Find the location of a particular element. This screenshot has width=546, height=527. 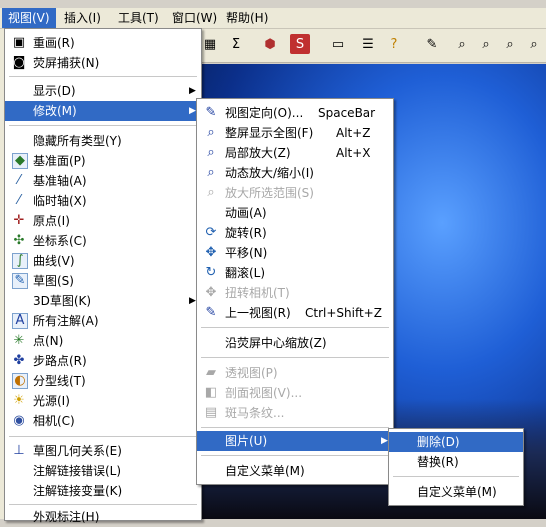

perspective-icon: ▰ is located at coordinates (211, 372).